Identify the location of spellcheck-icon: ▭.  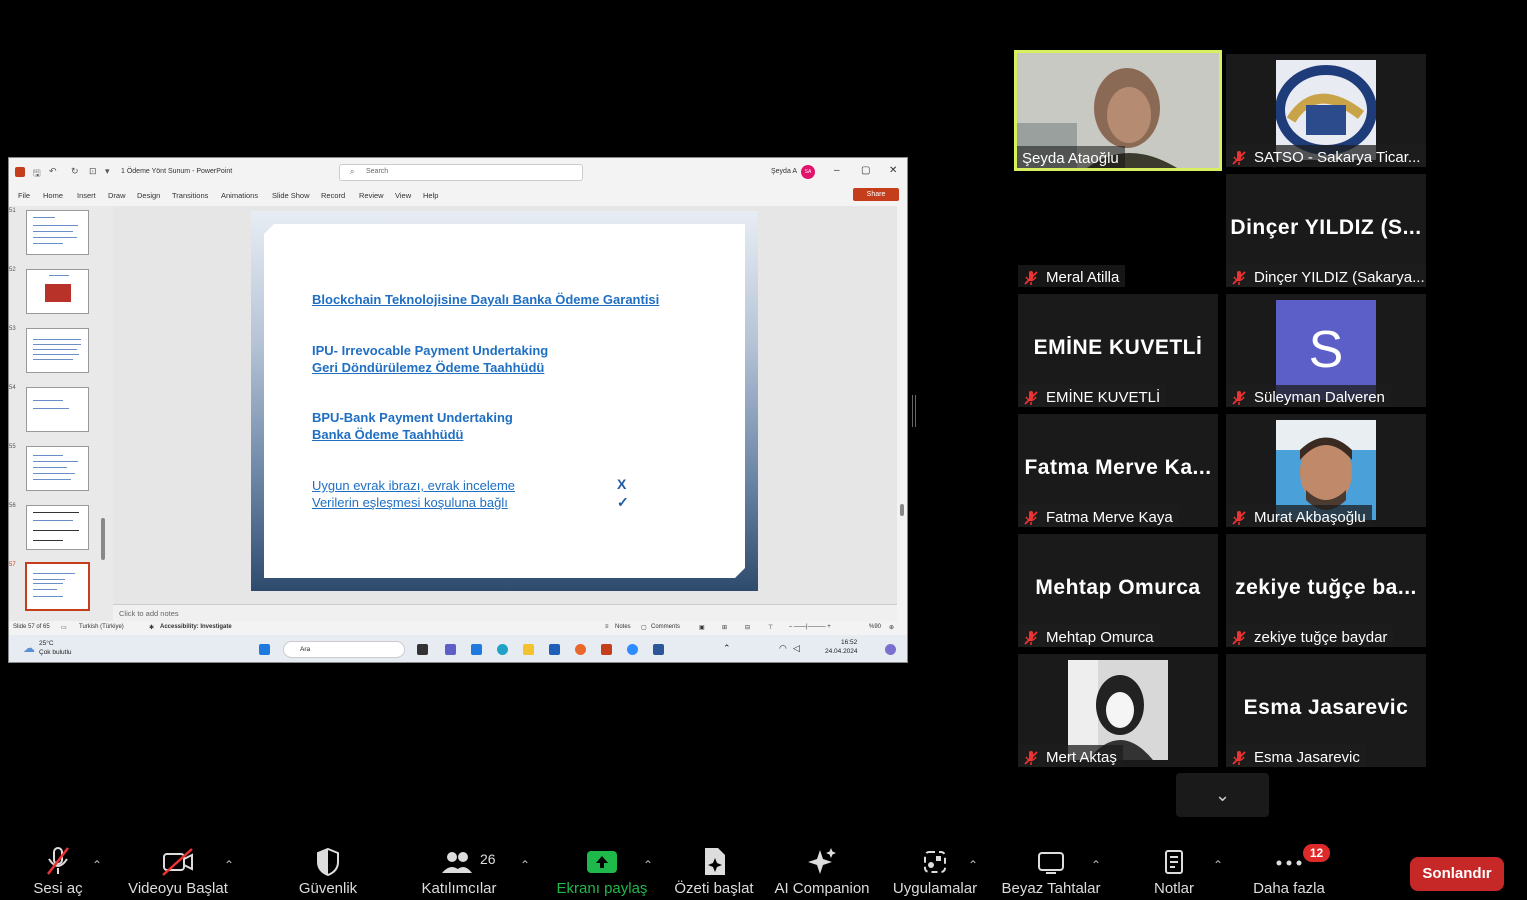
(64, 627).